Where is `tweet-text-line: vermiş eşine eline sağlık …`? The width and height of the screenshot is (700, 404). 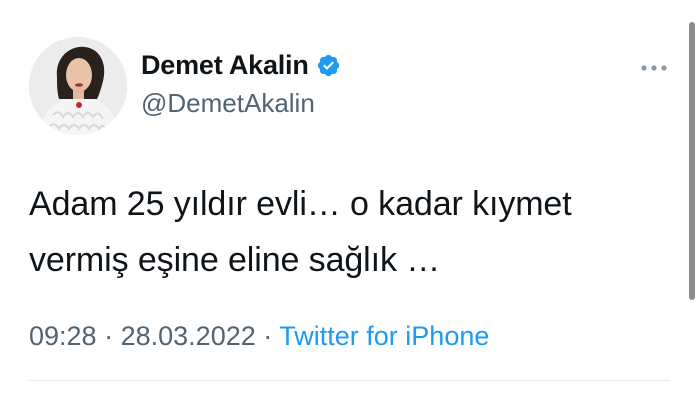 tweet-text-line: vermiş eşine eline sağlık … is located at coordinates (235, 260).